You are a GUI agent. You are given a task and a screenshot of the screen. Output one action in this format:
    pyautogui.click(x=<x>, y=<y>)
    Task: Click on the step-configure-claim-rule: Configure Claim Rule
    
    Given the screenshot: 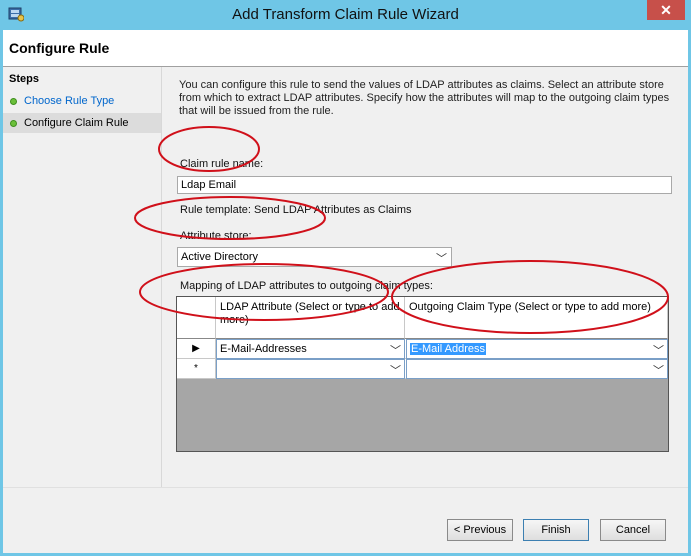 What is the action you would take?
    pyautogui.click(x=82, y=123)
    